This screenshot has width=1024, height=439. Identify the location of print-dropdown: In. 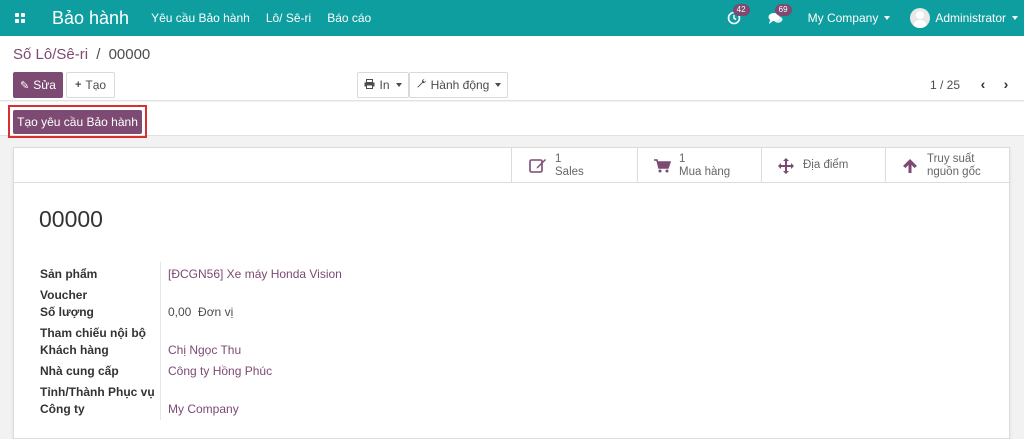
(383, 85).